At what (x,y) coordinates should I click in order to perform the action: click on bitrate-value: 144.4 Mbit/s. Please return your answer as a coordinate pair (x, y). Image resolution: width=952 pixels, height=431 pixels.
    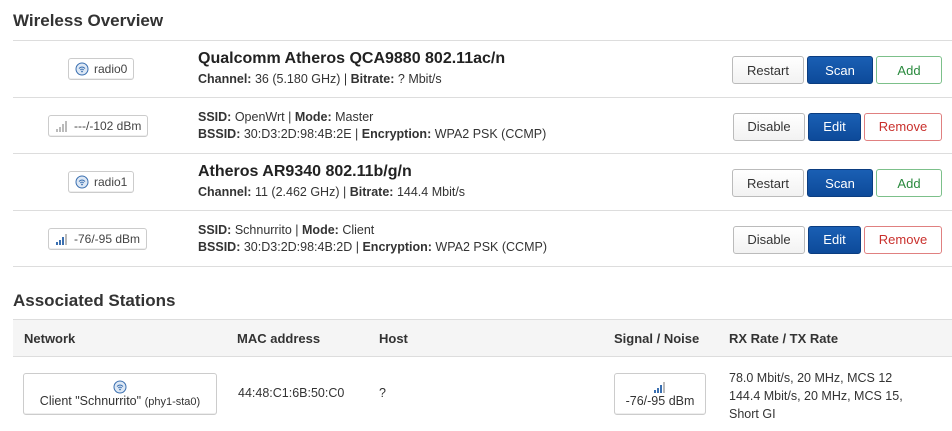
    Looking at the image, I should click on (431, 192).